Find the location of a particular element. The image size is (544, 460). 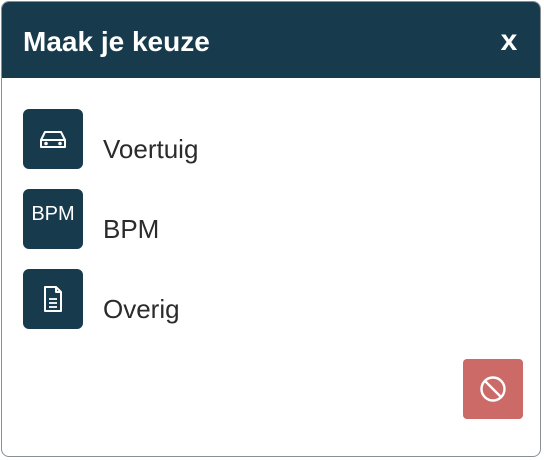

car-icon is located at coordinates (53, 139).